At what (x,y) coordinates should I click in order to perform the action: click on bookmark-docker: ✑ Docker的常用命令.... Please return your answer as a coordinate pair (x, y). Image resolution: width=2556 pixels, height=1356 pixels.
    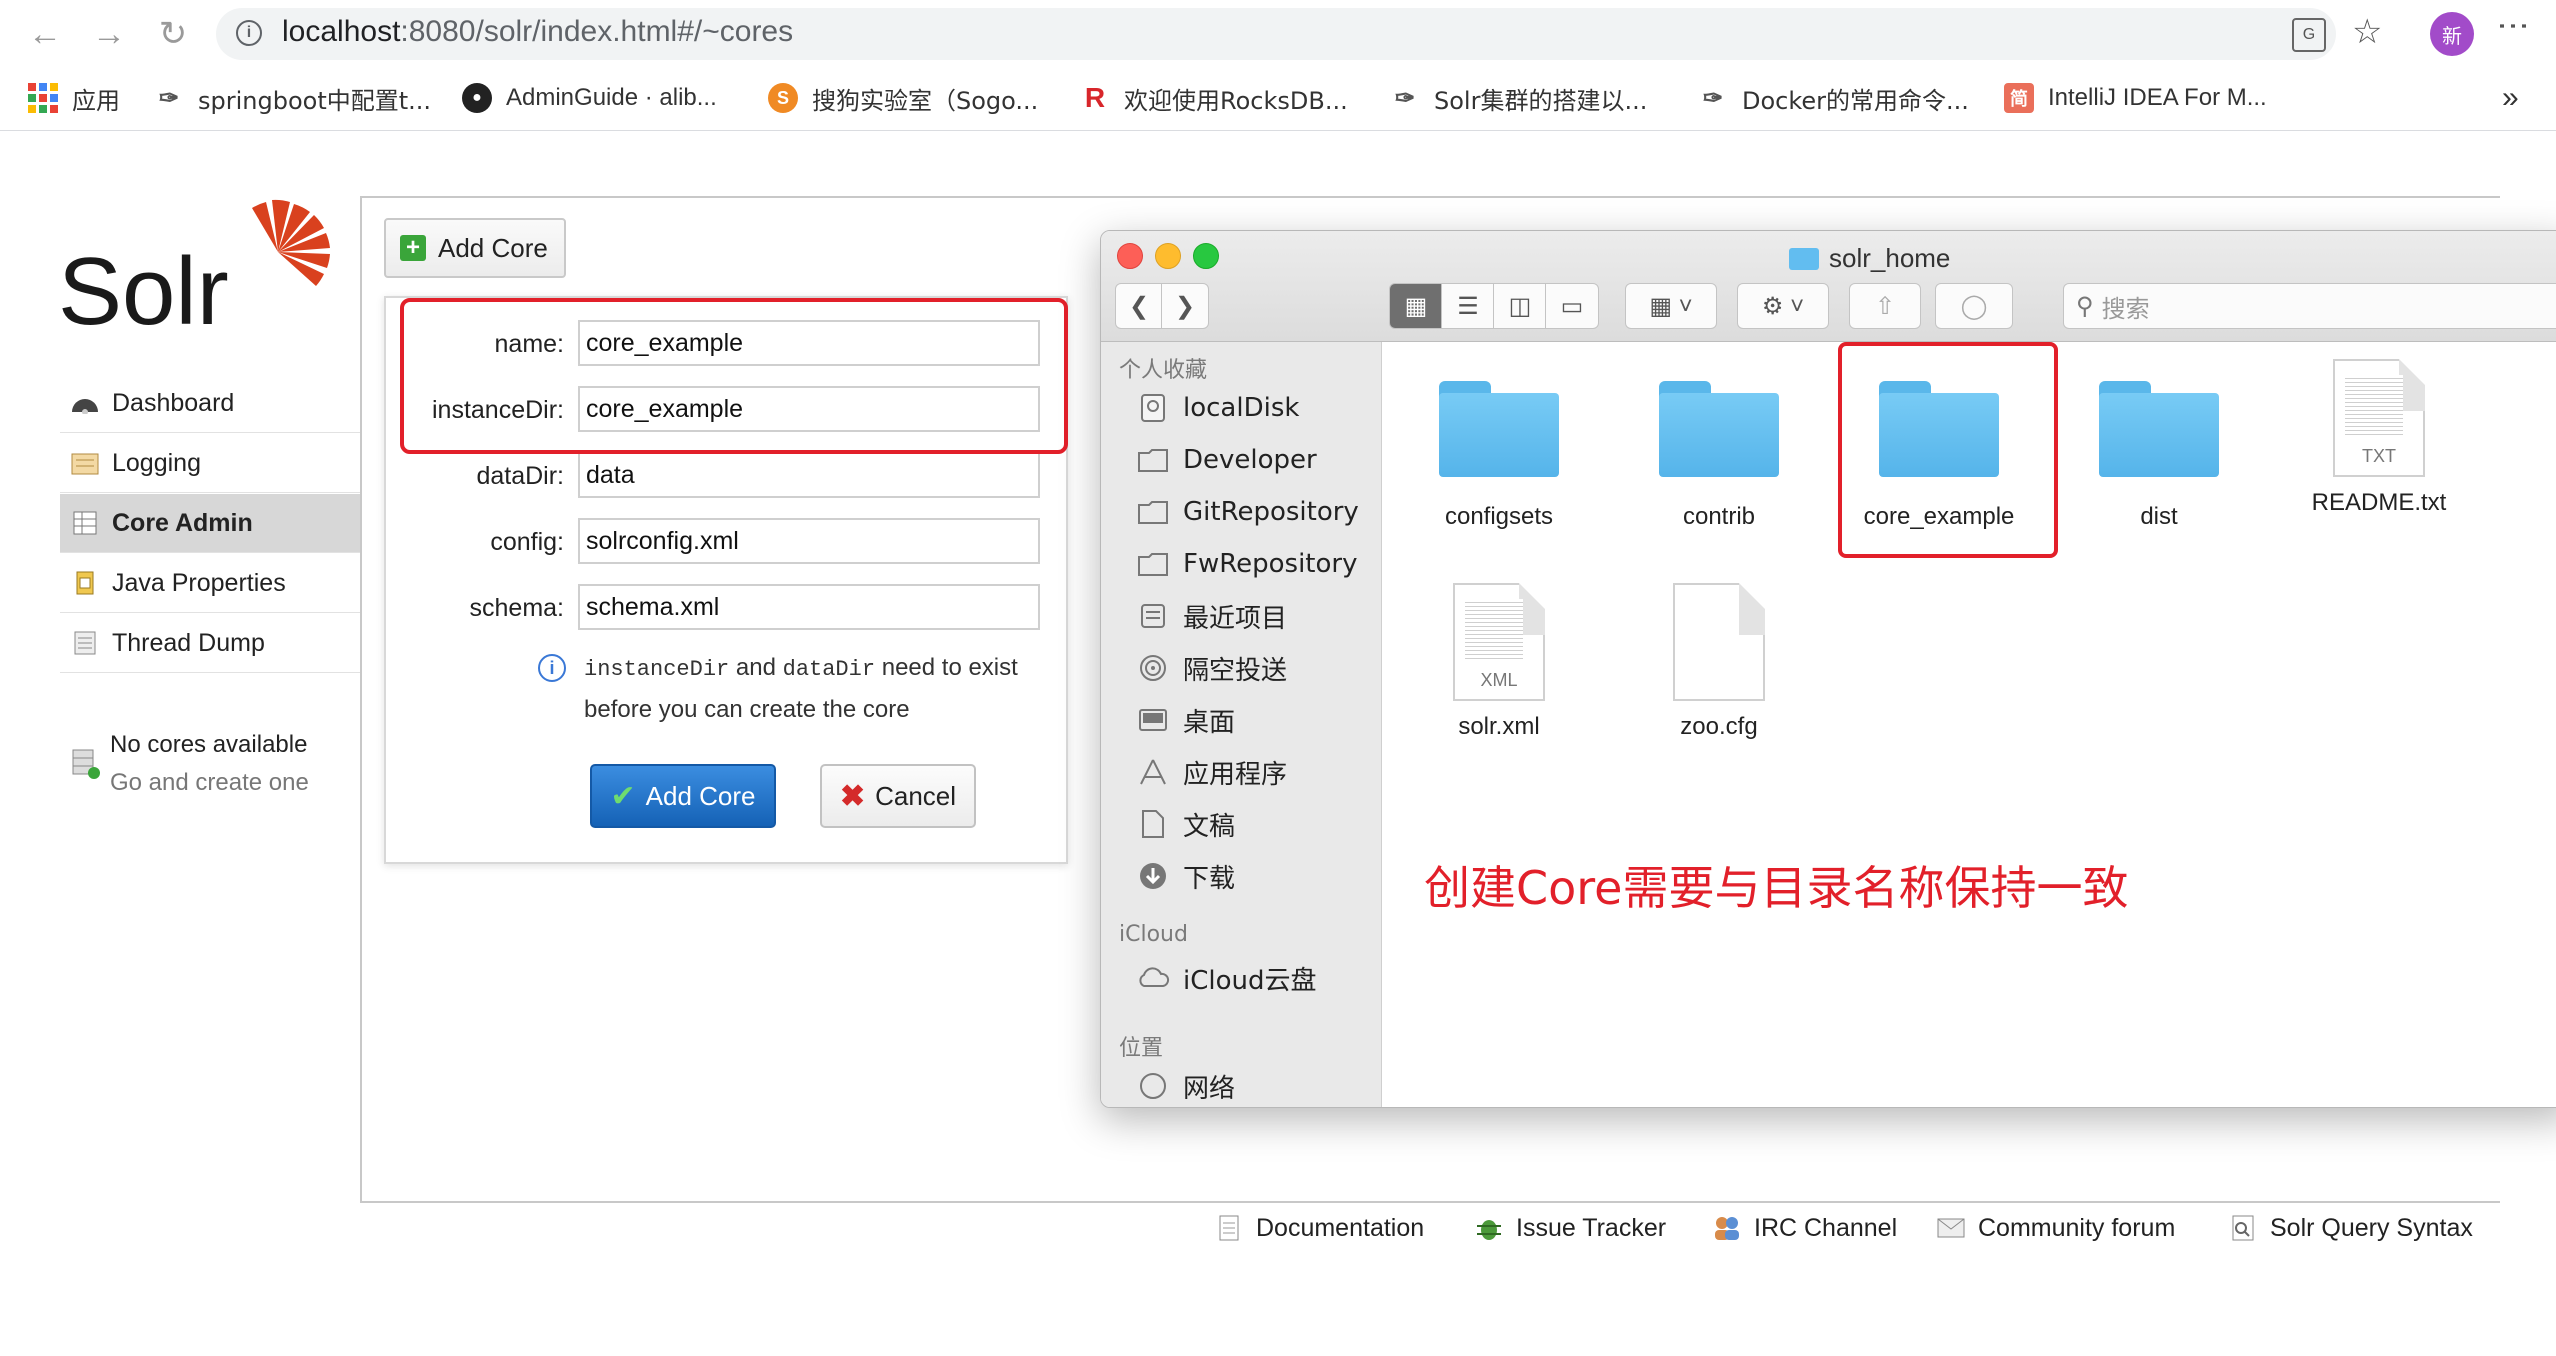
    Looking at the image, I should click on (1833, 98).